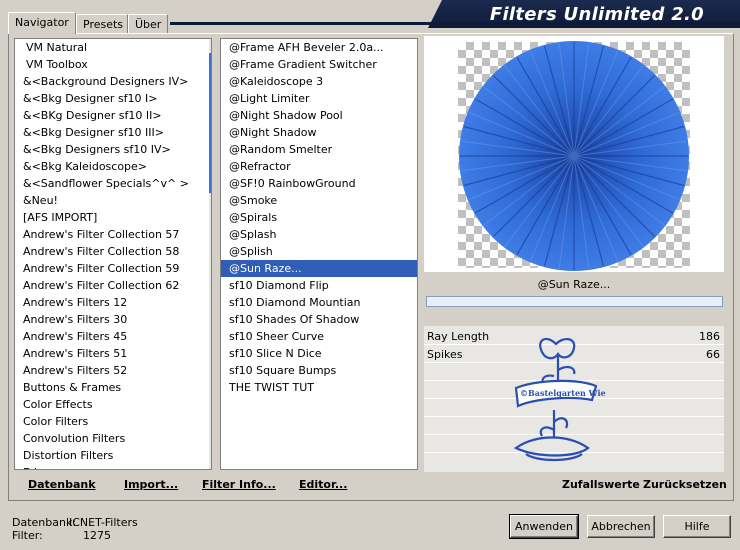  Describe the element at coordinates (113, 370) in the screenshot. I see `category-item: Andrew's Filters 52` at that location.